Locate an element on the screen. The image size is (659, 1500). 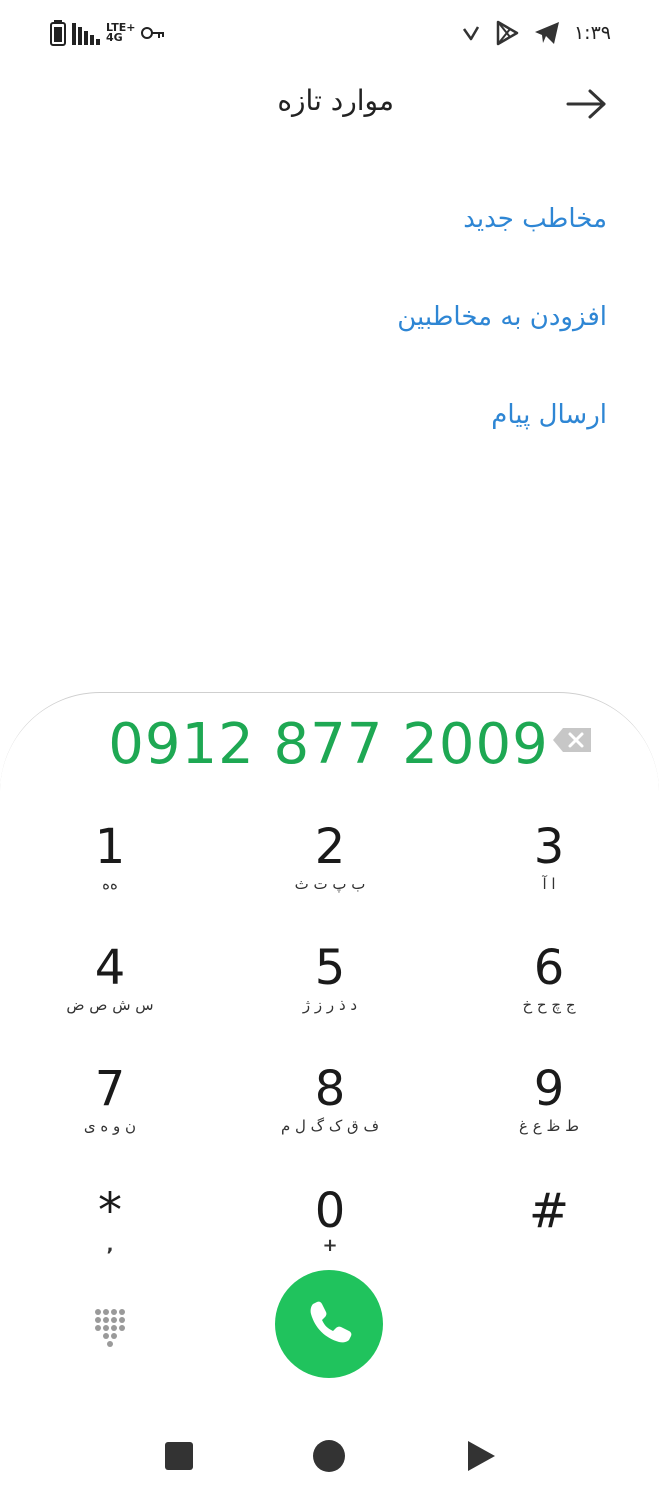
home-button is located at coordinates (329, 1456).